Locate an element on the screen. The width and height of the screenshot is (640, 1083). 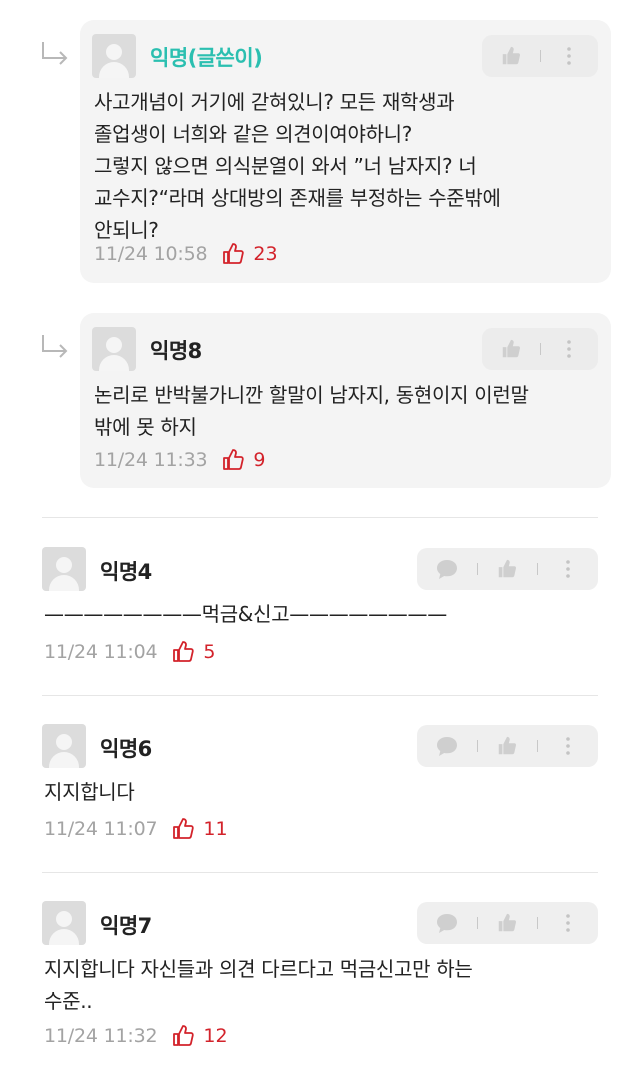
comment-meta: 11/24 11:32 12 is located at coordinates (136, 1036).